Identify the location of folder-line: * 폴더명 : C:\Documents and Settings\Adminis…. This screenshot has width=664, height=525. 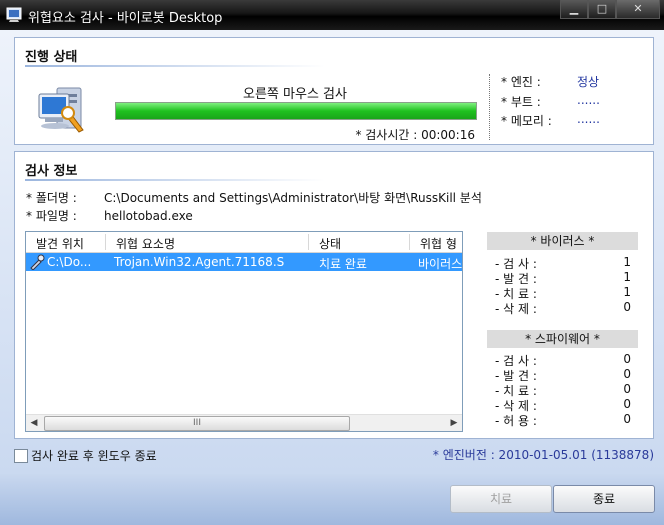
(254, 197).